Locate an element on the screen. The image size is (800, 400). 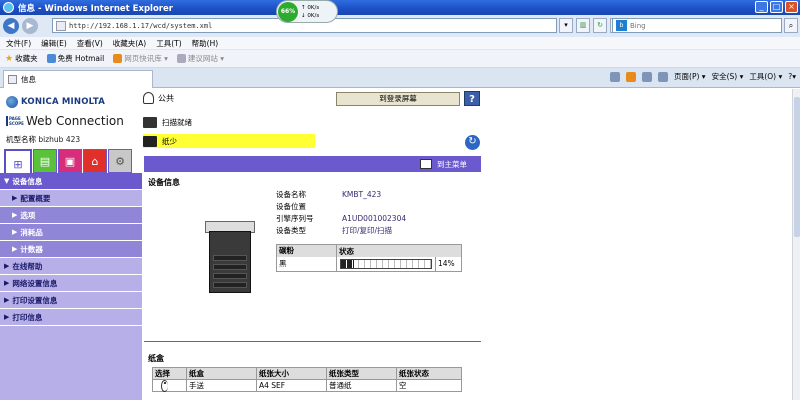
scan-status: 扫描就绪 is located at coordinates (167, 122).